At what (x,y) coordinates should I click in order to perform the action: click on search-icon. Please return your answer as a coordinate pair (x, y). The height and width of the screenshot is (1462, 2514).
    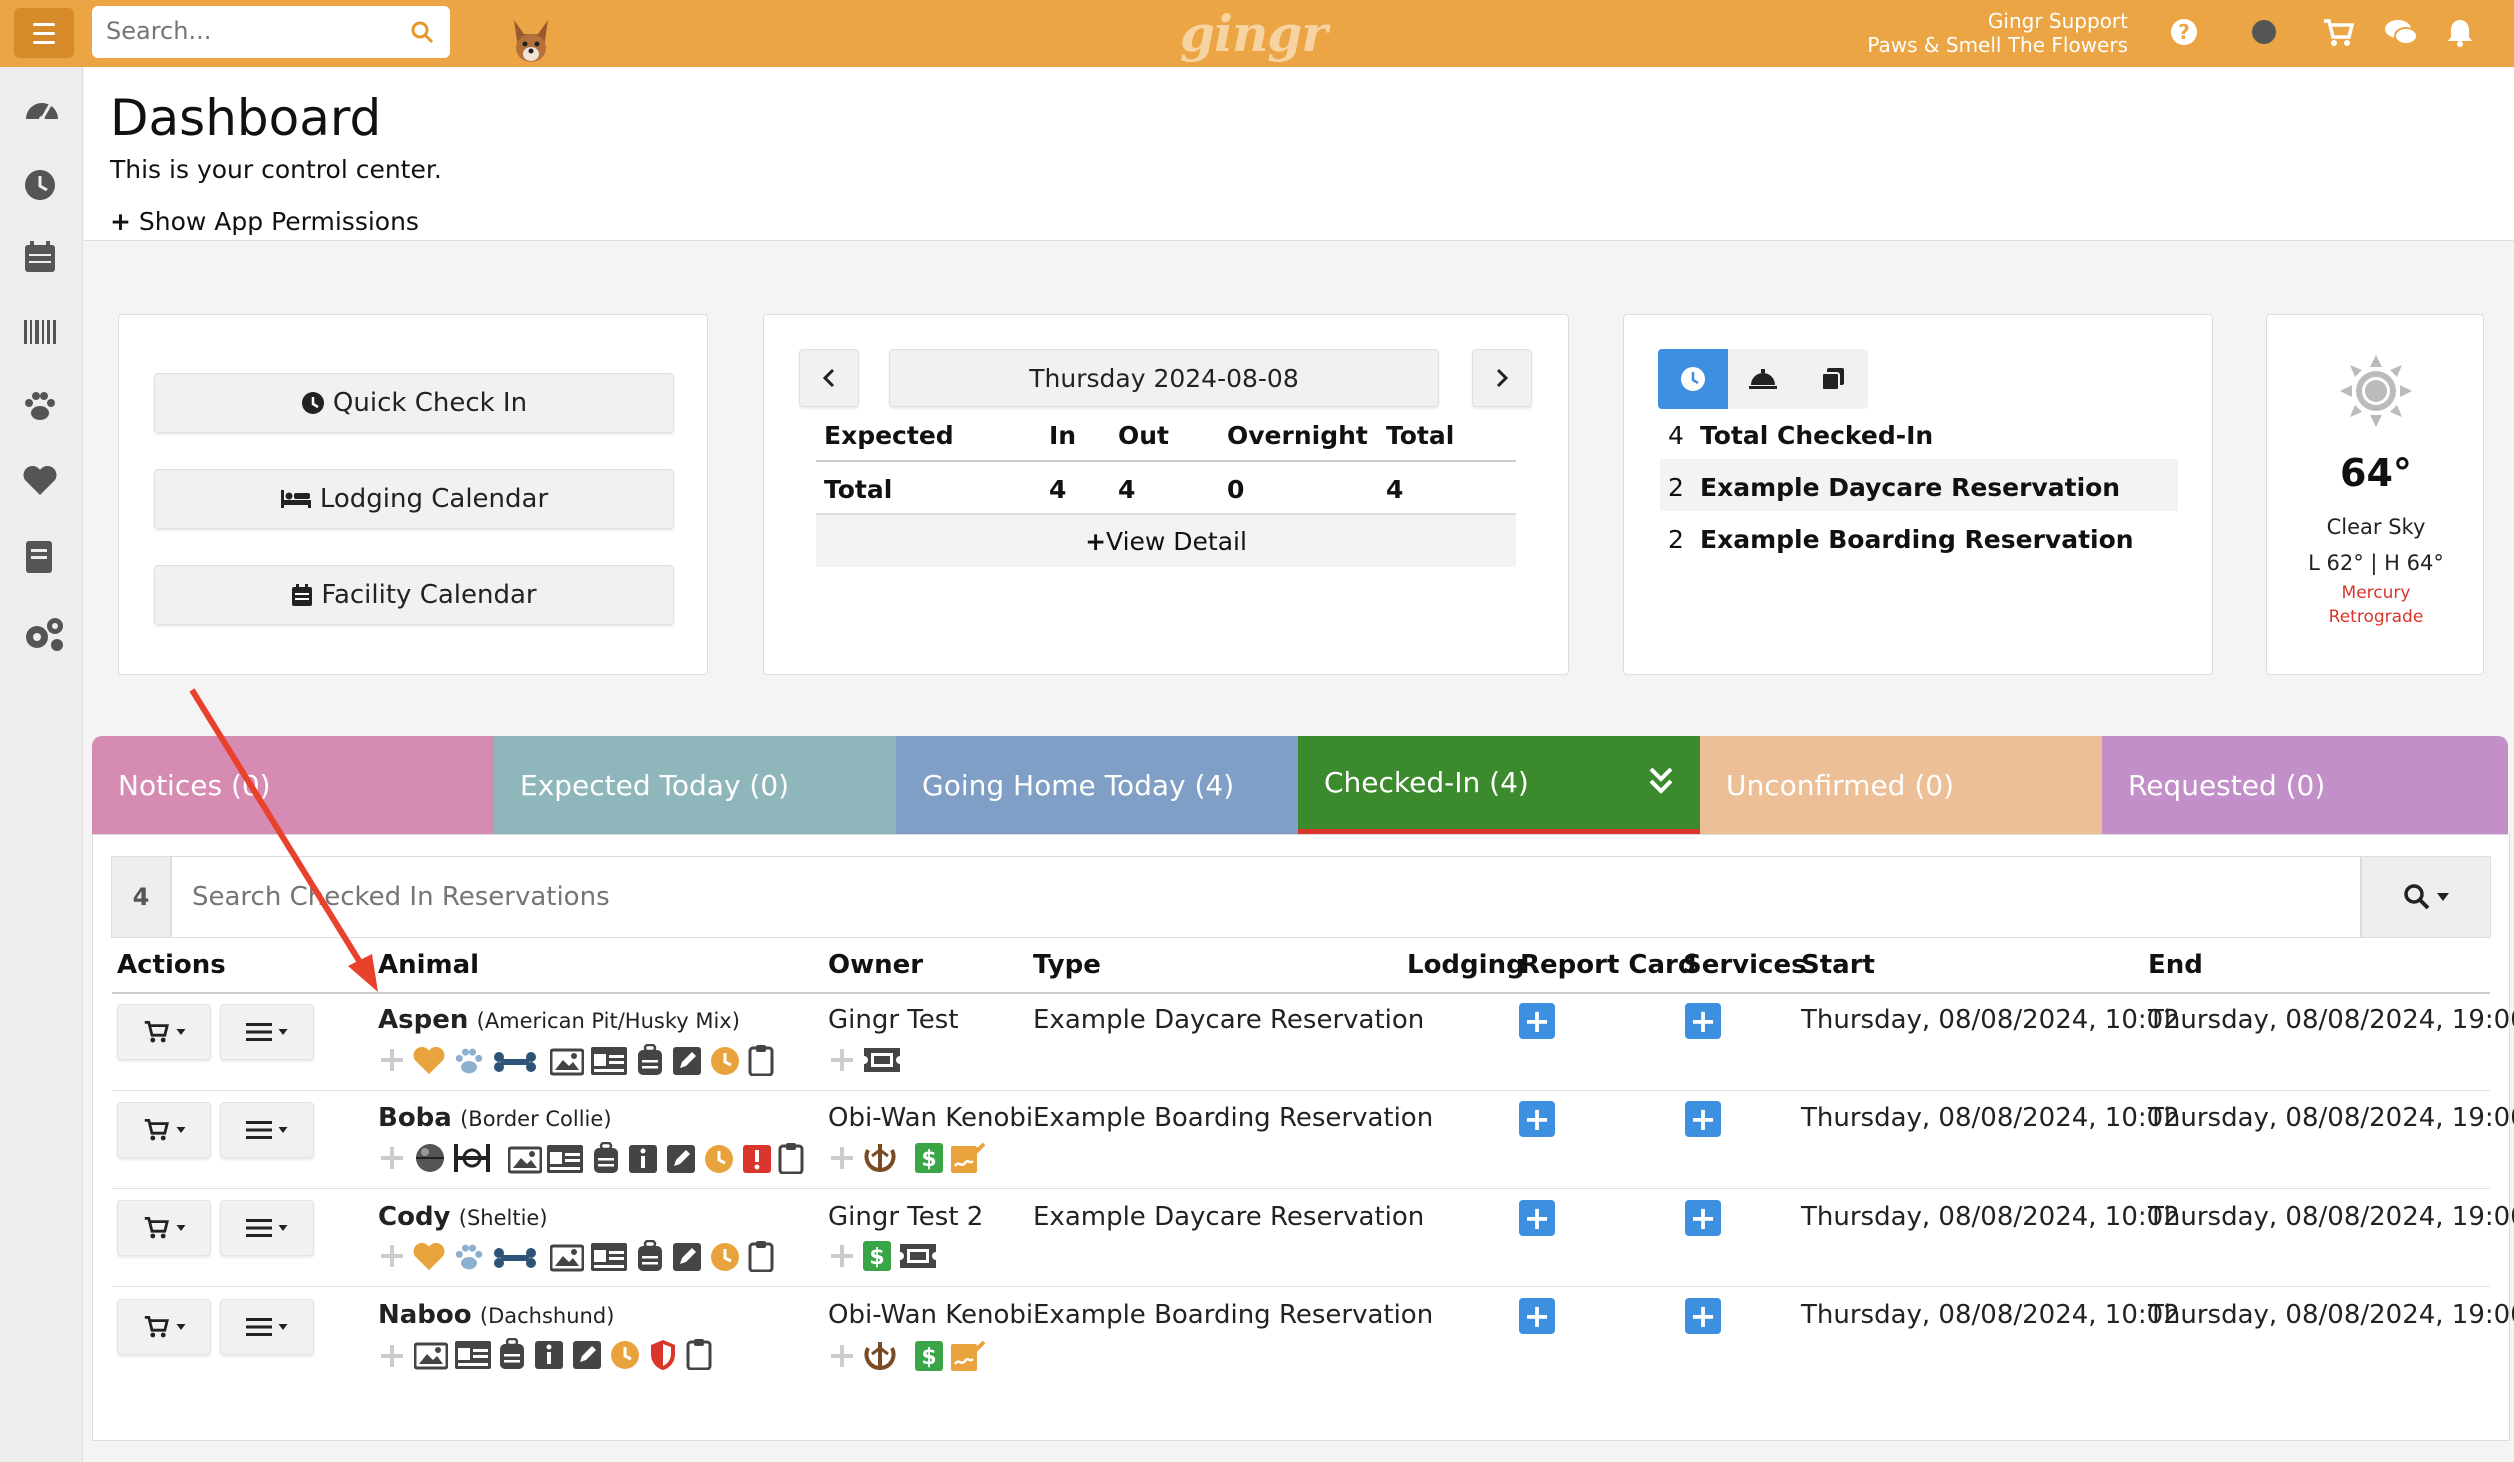
    Looking at the image, I should click on (422, 32).